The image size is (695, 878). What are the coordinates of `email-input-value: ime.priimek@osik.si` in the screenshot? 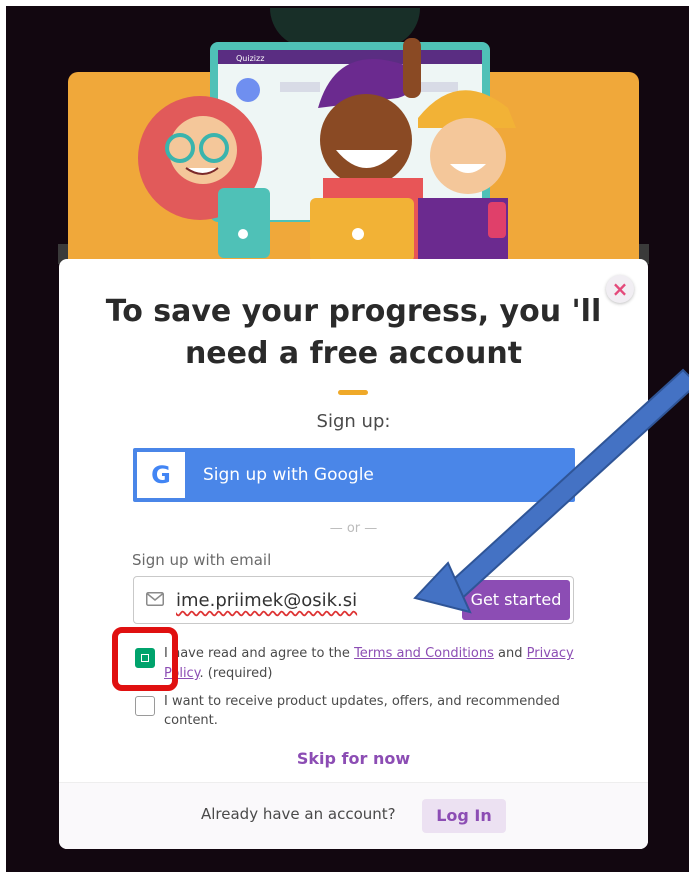 It's located at (266, 601).